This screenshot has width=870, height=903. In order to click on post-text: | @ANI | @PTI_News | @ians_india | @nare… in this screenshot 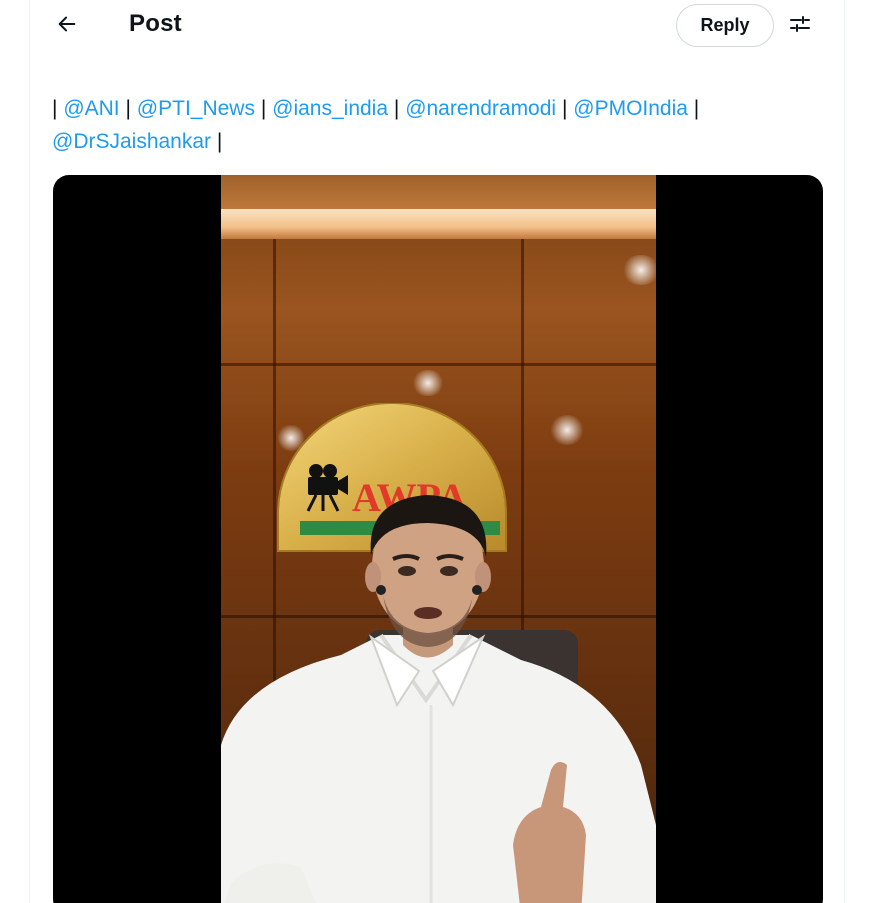, I will do `click(376, 125)`.